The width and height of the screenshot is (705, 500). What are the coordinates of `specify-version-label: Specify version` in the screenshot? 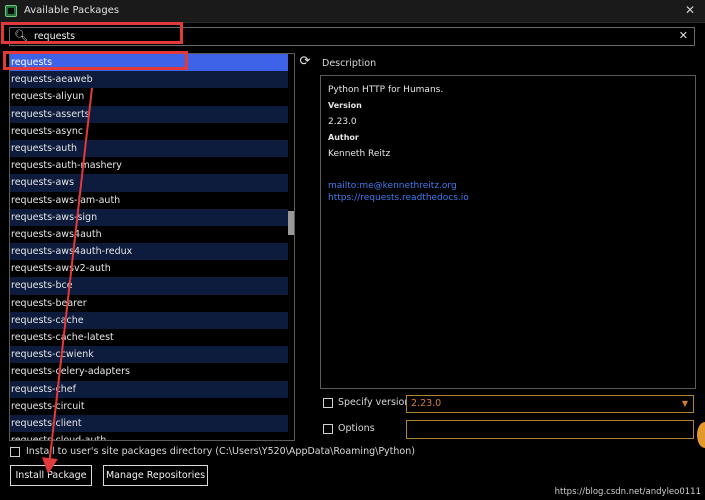 It's located at (374, 402).